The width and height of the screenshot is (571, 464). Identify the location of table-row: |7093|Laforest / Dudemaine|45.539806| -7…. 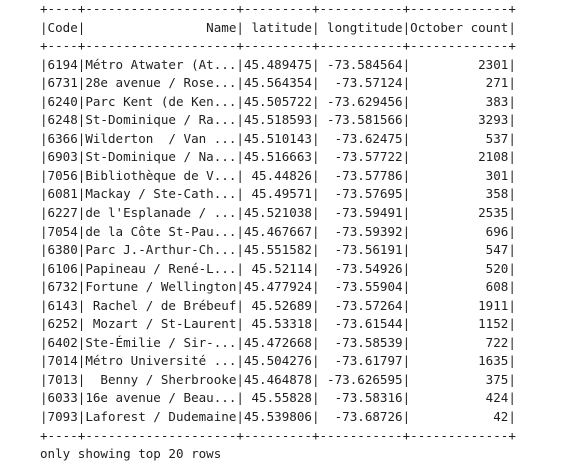
(278, 417).